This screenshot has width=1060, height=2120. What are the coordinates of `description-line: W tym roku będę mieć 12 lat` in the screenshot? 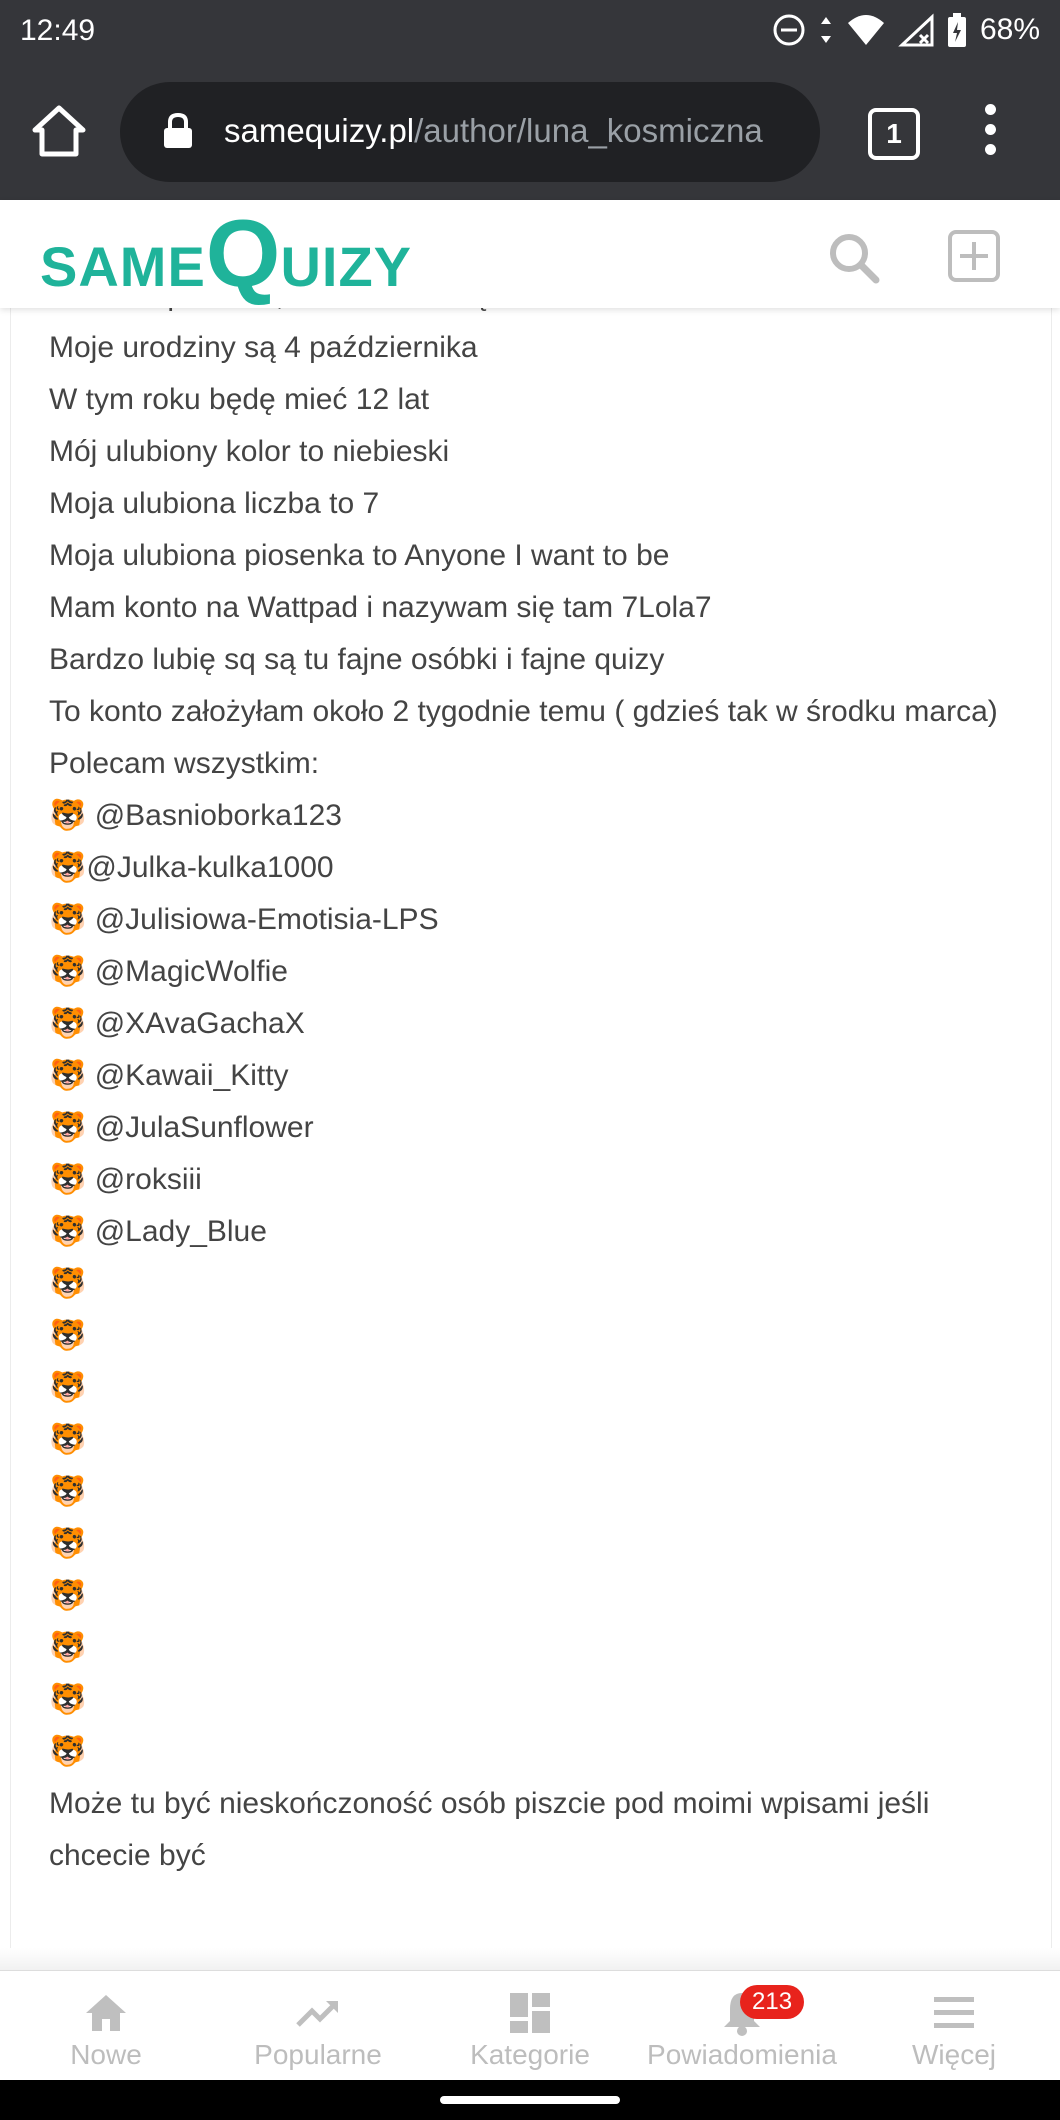 It's located at (239, 399).